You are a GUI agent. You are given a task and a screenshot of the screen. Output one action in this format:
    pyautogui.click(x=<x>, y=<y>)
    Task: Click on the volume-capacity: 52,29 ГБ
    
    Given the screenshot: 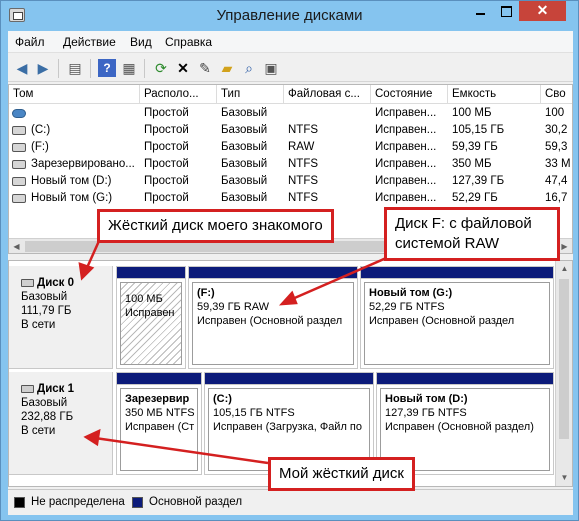 What is the action you would take?
    pyautogui.click(x=475, y=198)
    